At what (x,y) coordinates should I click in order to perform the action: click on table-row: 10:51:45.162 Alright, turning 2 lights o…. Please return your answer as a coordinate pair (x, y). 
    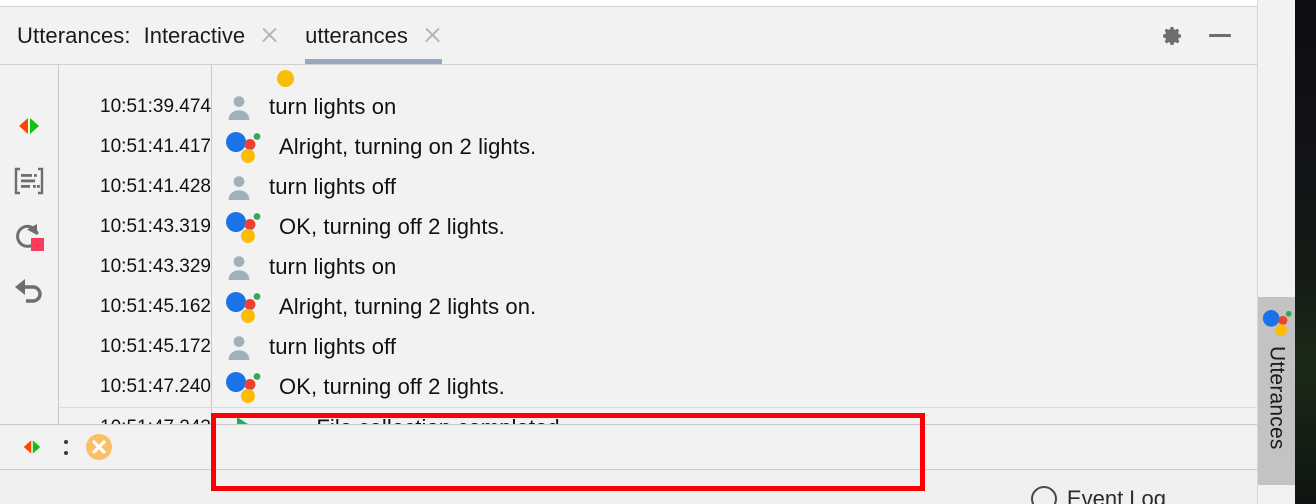
    Looking at the image, I should click on (687, 307).